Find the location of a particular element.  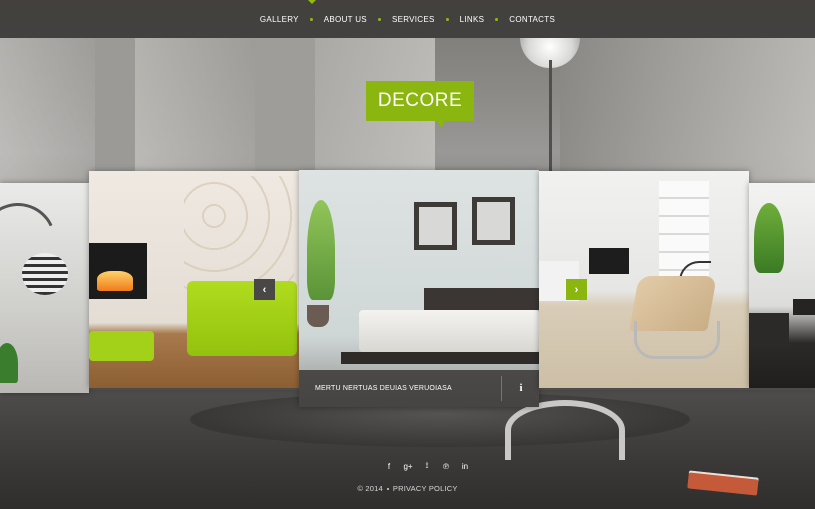

rss-icon: ⟟ is located at coordinates (427, 466).